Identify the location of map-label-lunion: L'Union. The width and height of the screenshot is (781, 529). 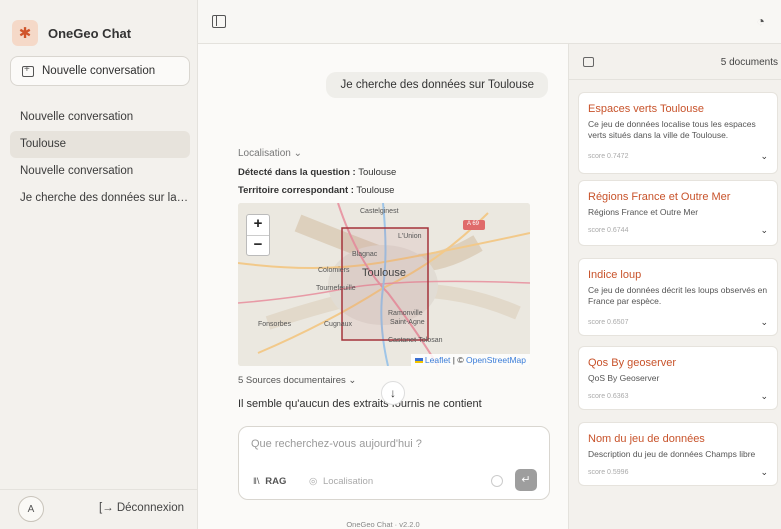
(410, 236).